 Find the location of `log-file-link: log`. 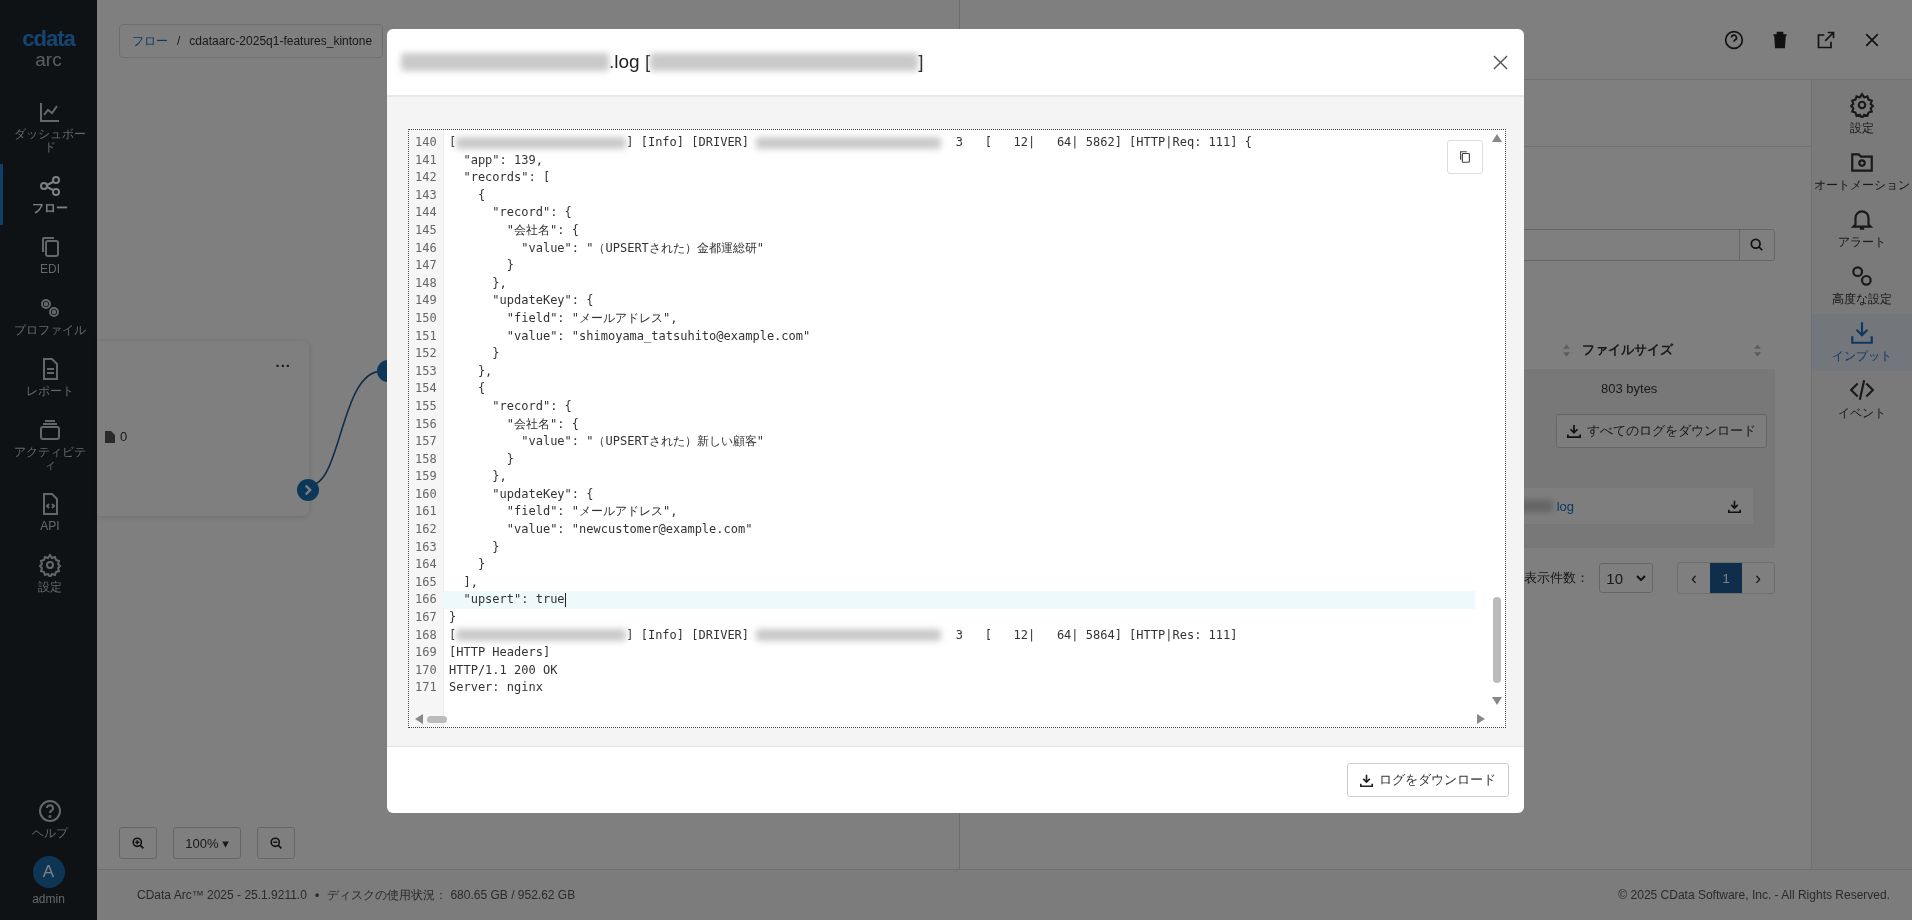

log-file-link: log is located at coordinates (1565, 506).